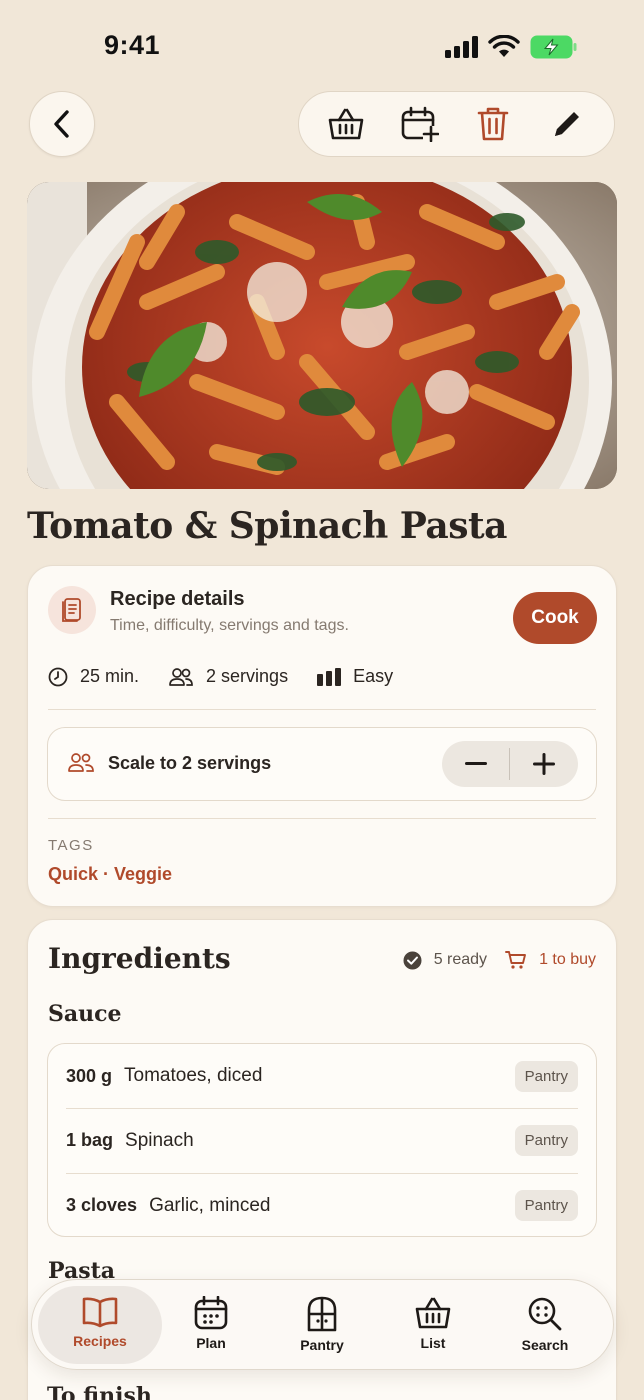  What do you see at coordinates (132, 45) in the screenshot?
I see `status-time: 9:41` at bounding box center [132, 45].